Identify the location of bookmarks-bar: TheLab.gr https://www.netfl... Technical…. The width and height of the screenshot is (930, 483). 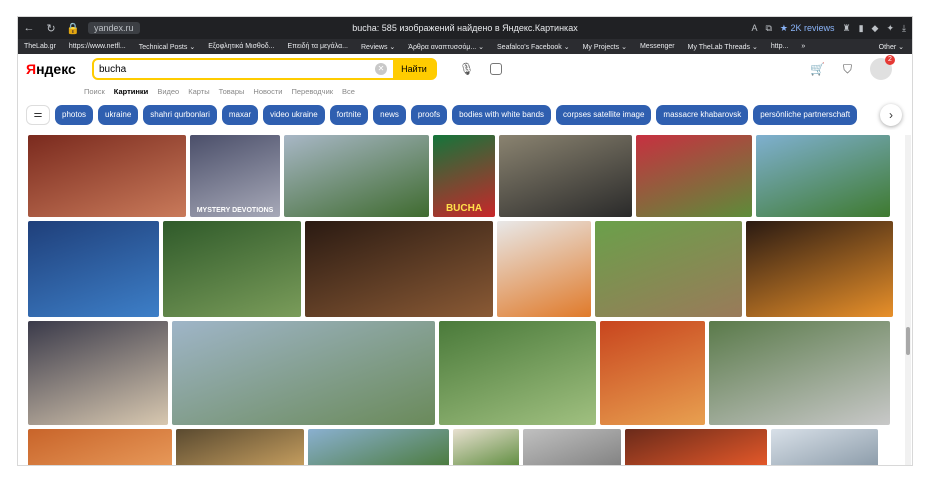
(465, 46).